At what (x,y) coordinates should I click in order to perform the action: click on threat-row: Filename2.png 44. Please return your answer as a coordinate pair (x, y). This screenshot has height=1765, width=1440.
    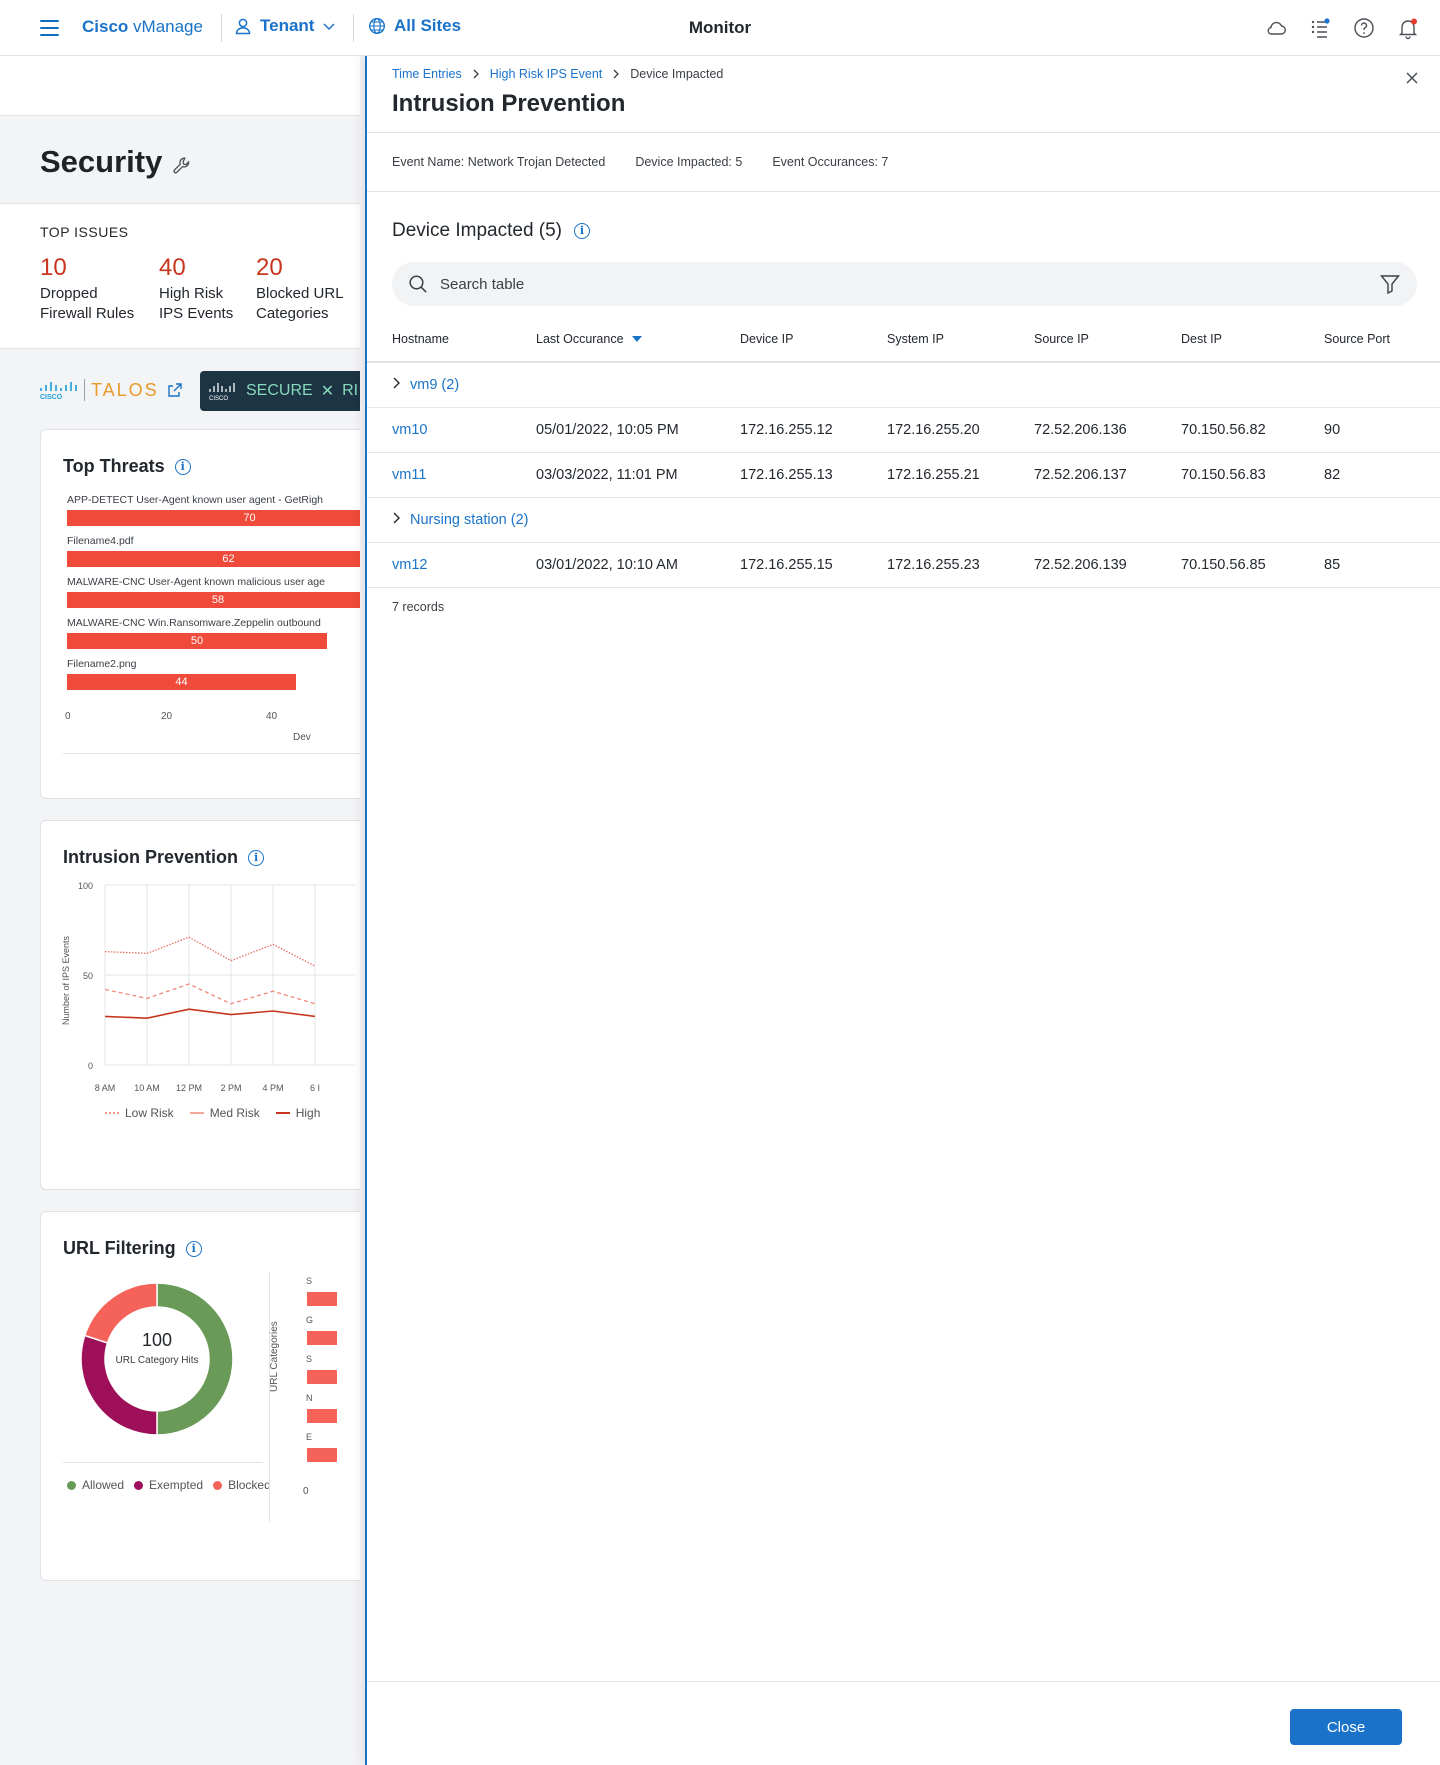
    Looking at the image, I should click on (213, 674).